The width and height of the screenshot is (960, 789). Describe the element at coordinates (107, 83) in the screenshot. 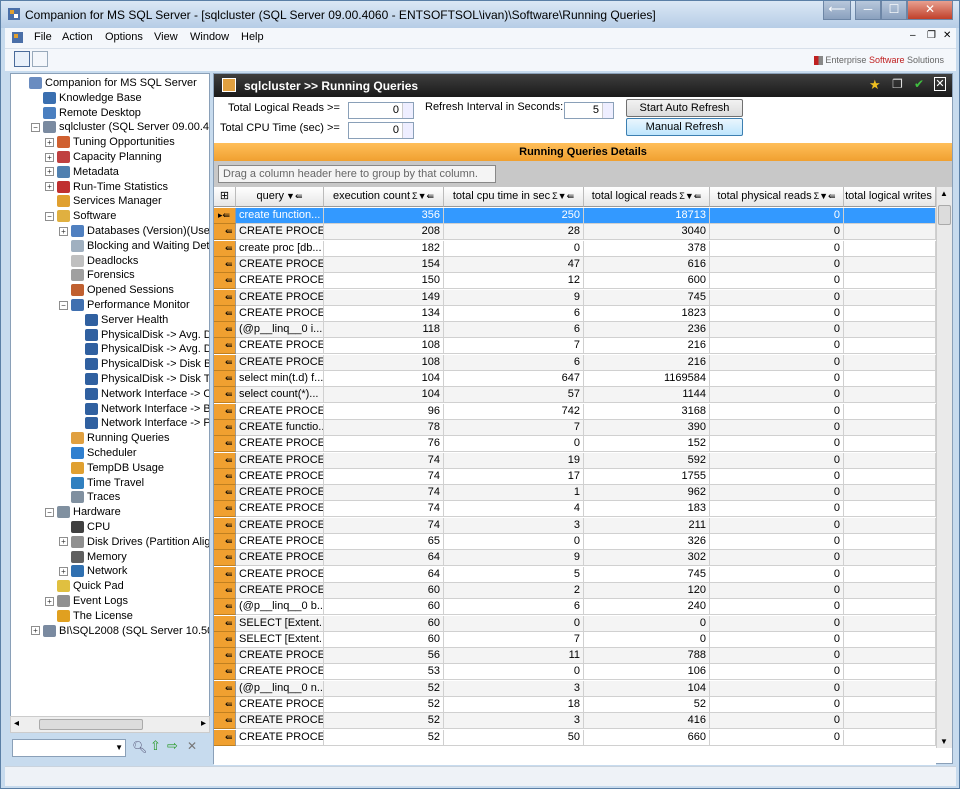

I see `tree-node: Companion for MS SQL Server` at that location.